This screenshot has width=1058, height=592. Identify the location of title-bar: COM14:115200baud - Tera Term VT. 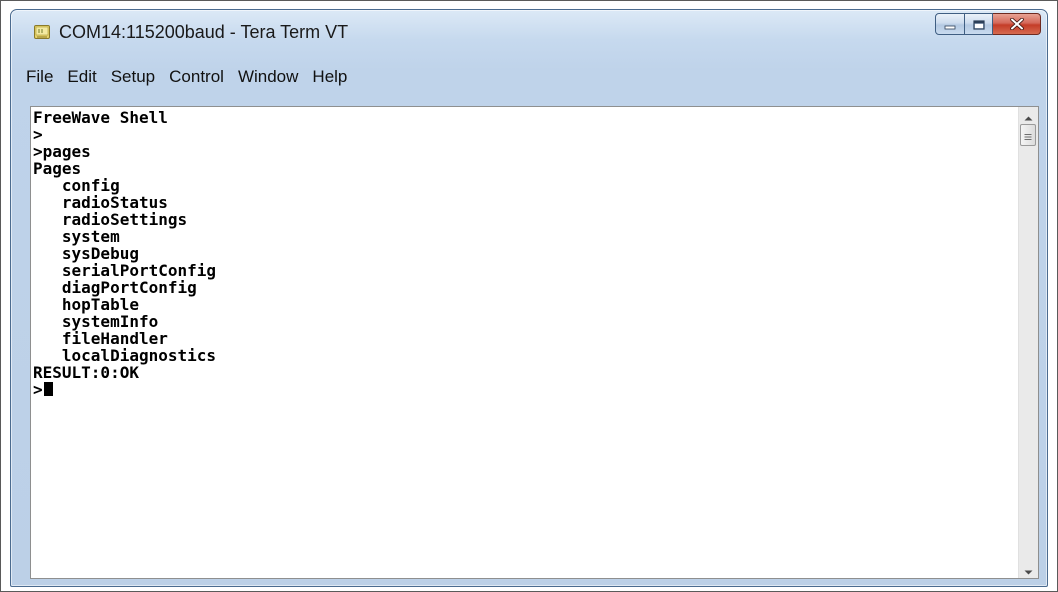
(529, 30).